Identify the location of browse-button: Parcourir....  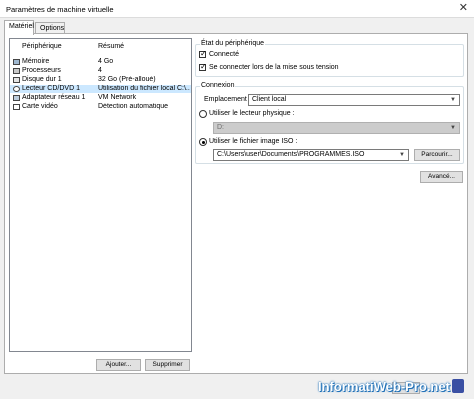
(437, 155).